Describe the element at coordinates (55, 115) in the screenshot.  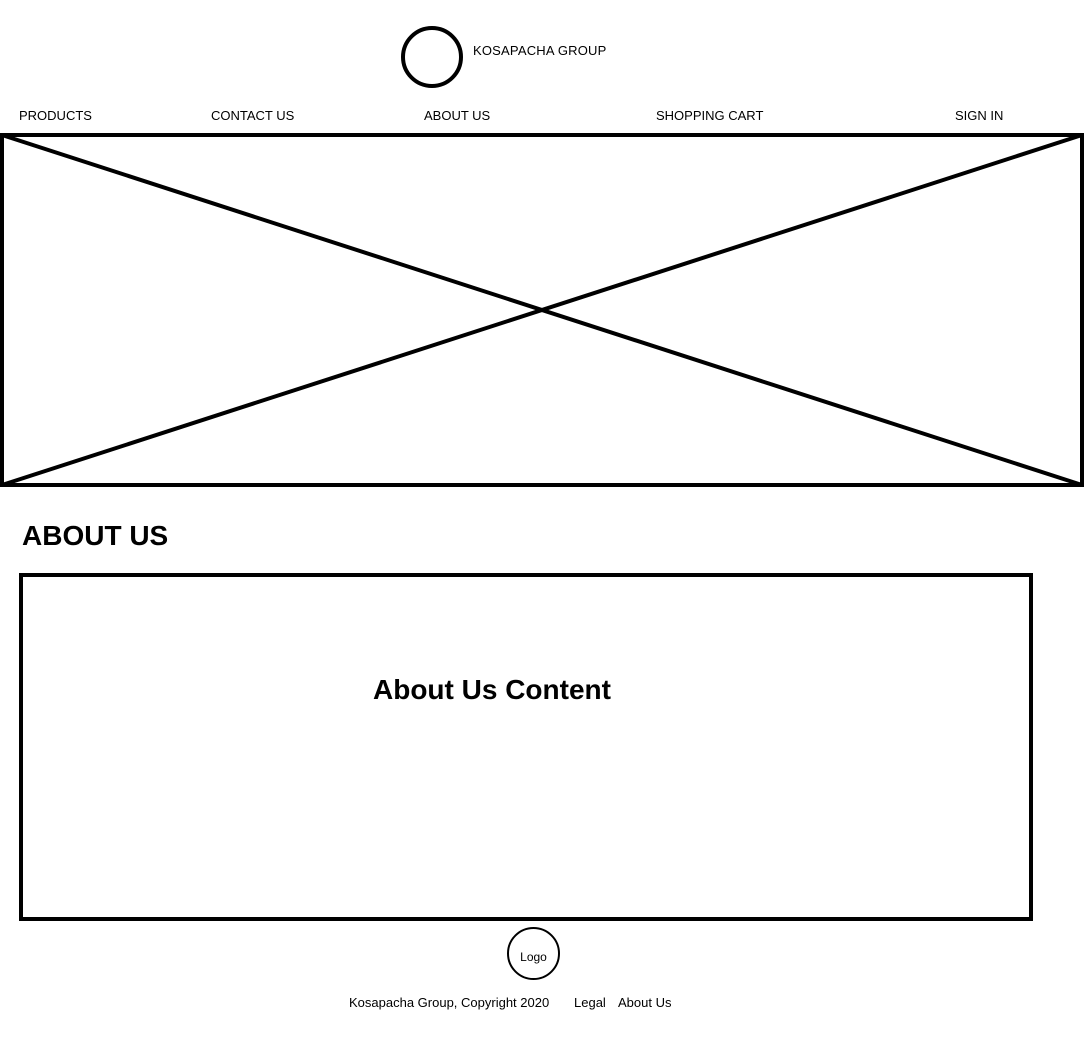
I see `nav-item-products: PRODUCTS` at that location.